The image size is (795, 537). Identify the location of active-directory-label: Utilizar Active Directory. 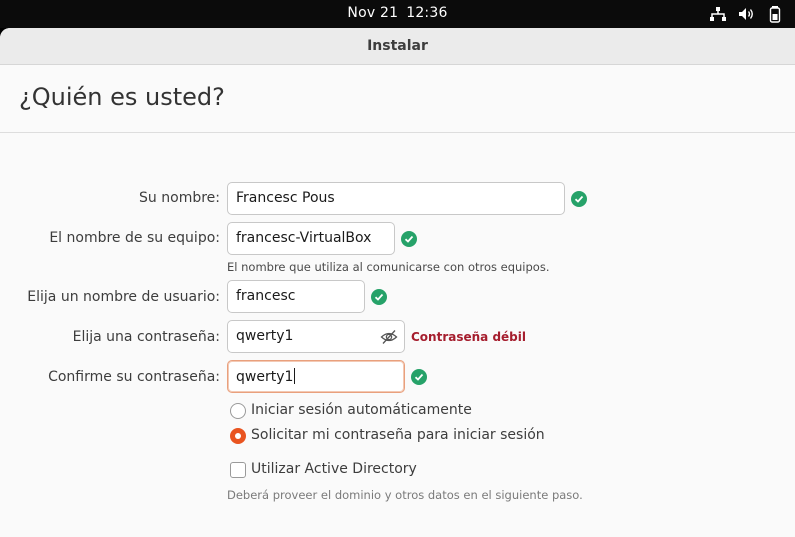
(334, 469).